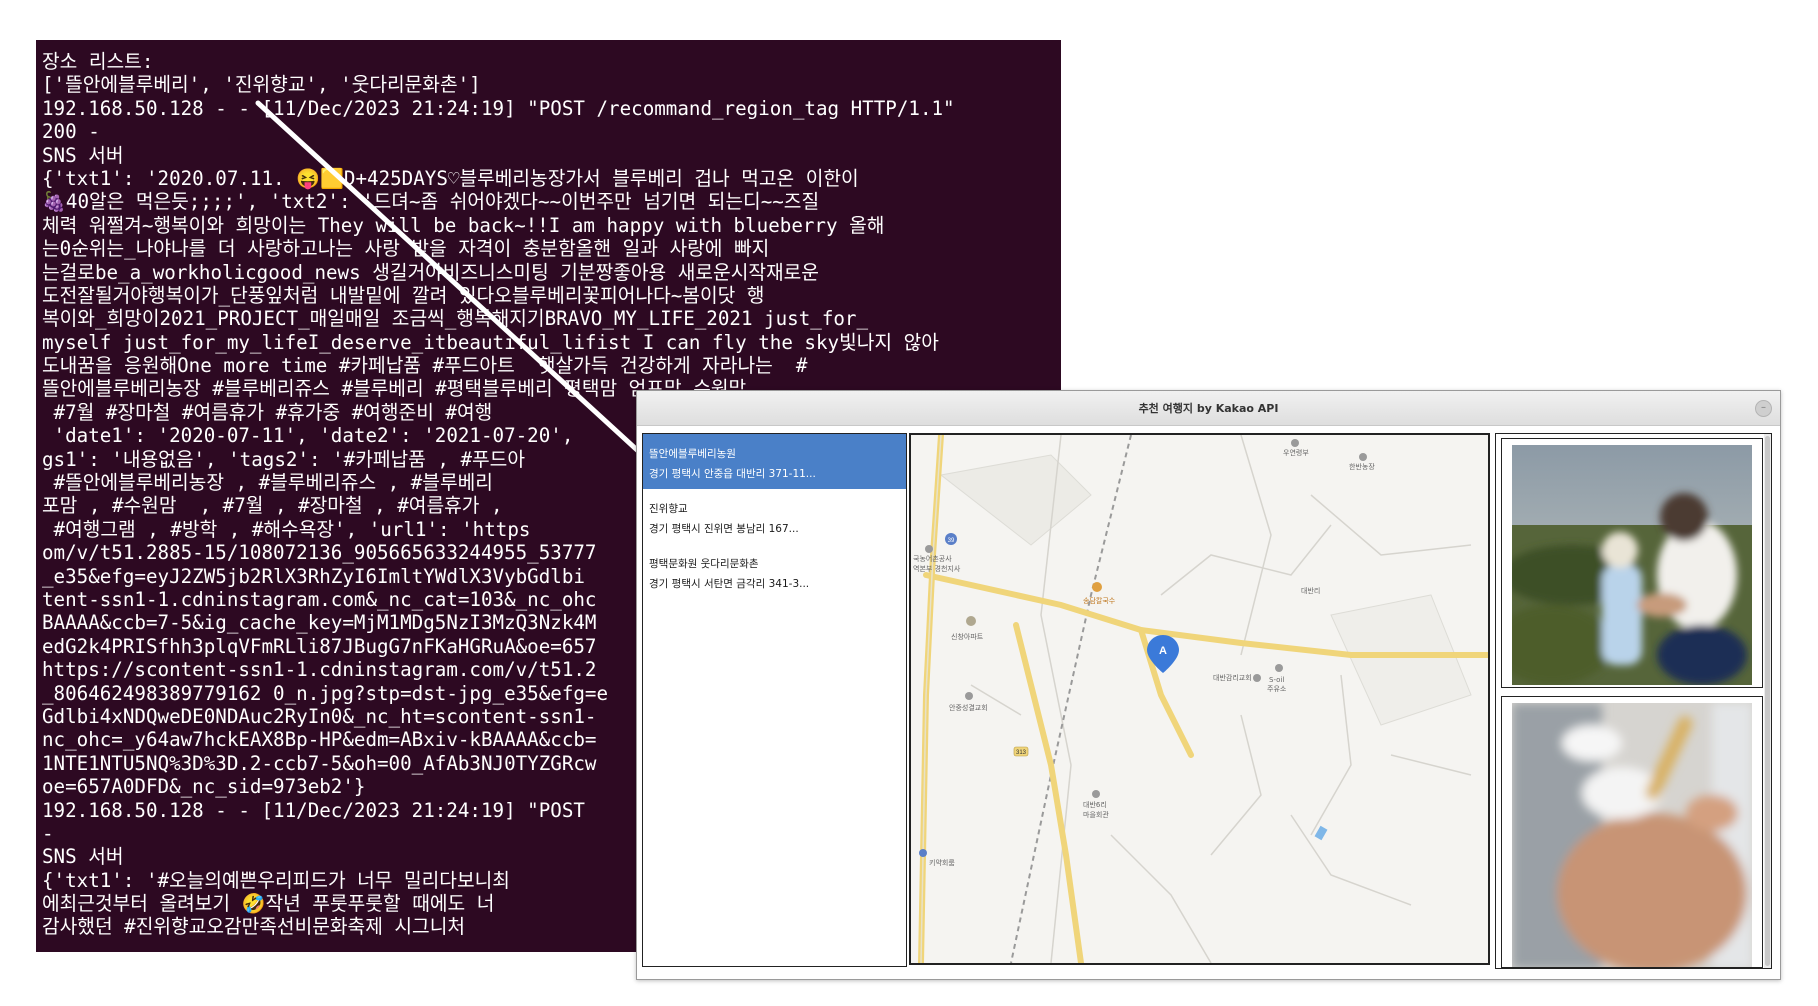 This screenshot has width=1818, height=1006. Describe the element at coordinates (1095, 804) in the screenshot. I see `map-label: 대반6리` at that location.